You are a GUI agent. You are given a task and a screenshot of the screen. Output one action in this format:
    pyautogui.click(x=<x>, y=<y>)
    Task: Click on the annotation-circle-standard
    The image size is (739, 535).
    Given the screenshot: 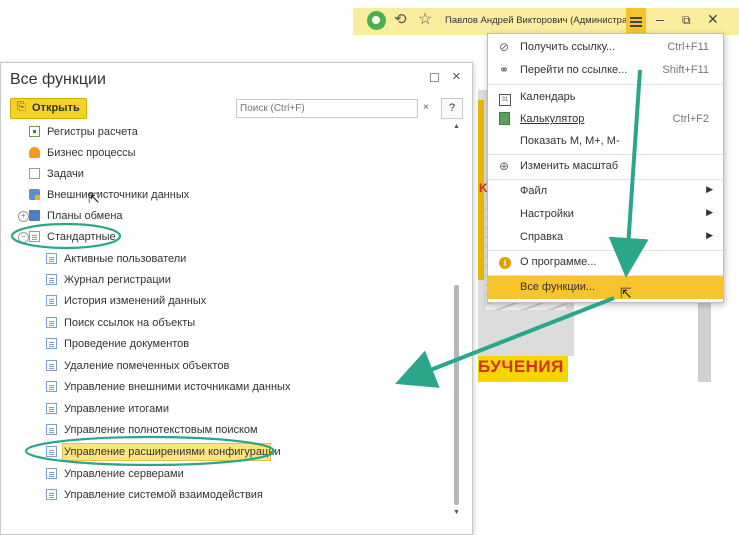 What is the action you would take?
    pyautogui.click(x=66, y=236)
    